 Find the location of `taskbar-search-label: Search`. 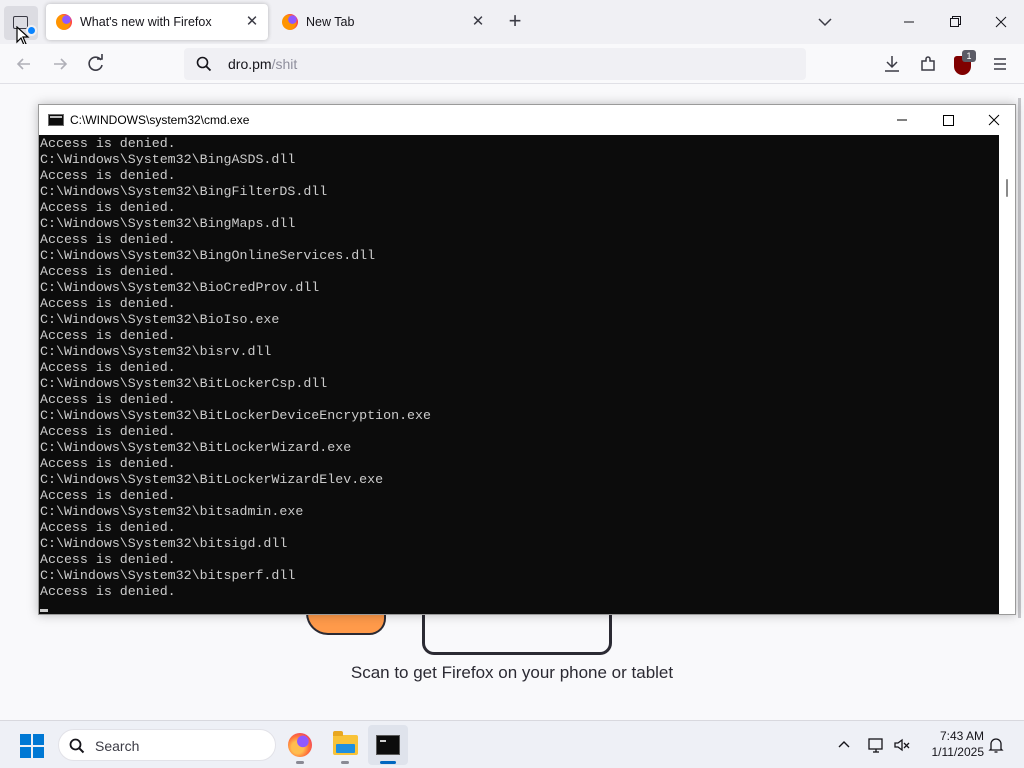

taskbar-search-label: Search is located at coordinates (117, 746).